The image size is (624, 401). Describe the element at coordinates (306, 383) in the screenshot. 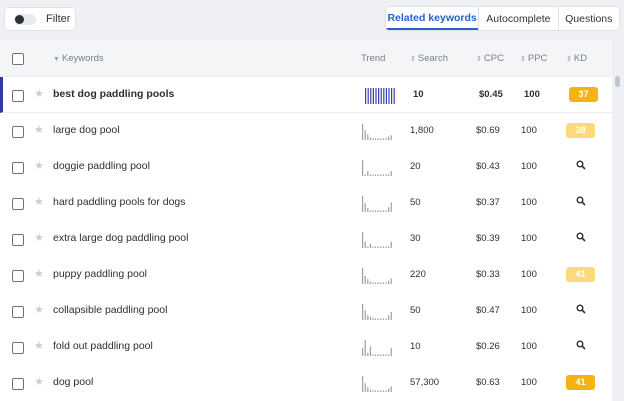

I see `table-row: ★ dog pool 57,300 $0.63 100 41` at that location.